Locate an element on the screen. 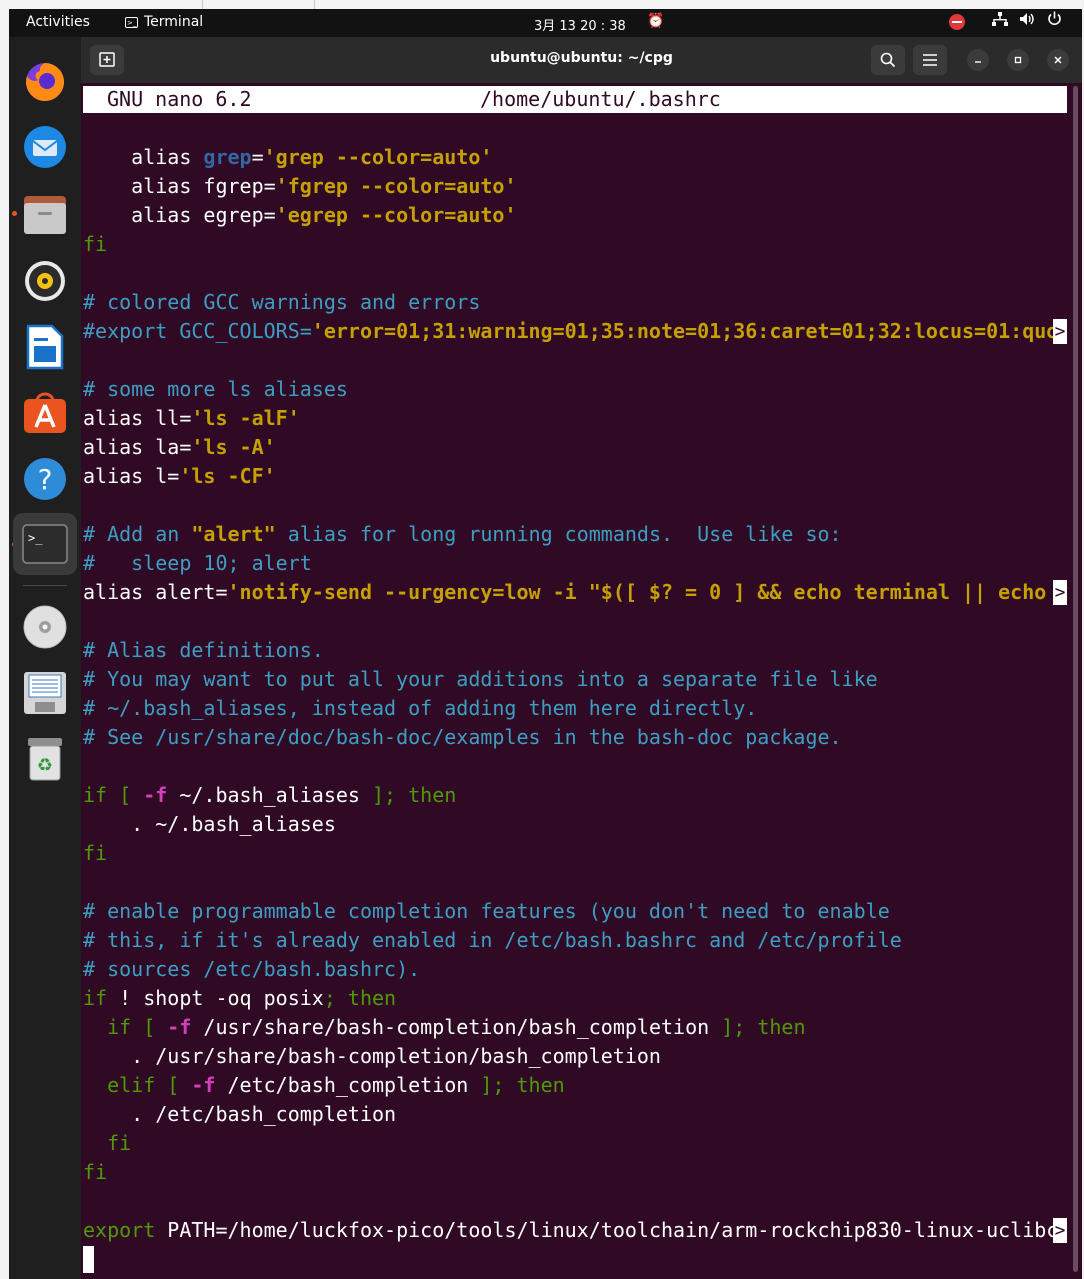 This screenshot has width=1084, height=1279. app-menu: >_ Terminal is located at coordinates (164, 22).